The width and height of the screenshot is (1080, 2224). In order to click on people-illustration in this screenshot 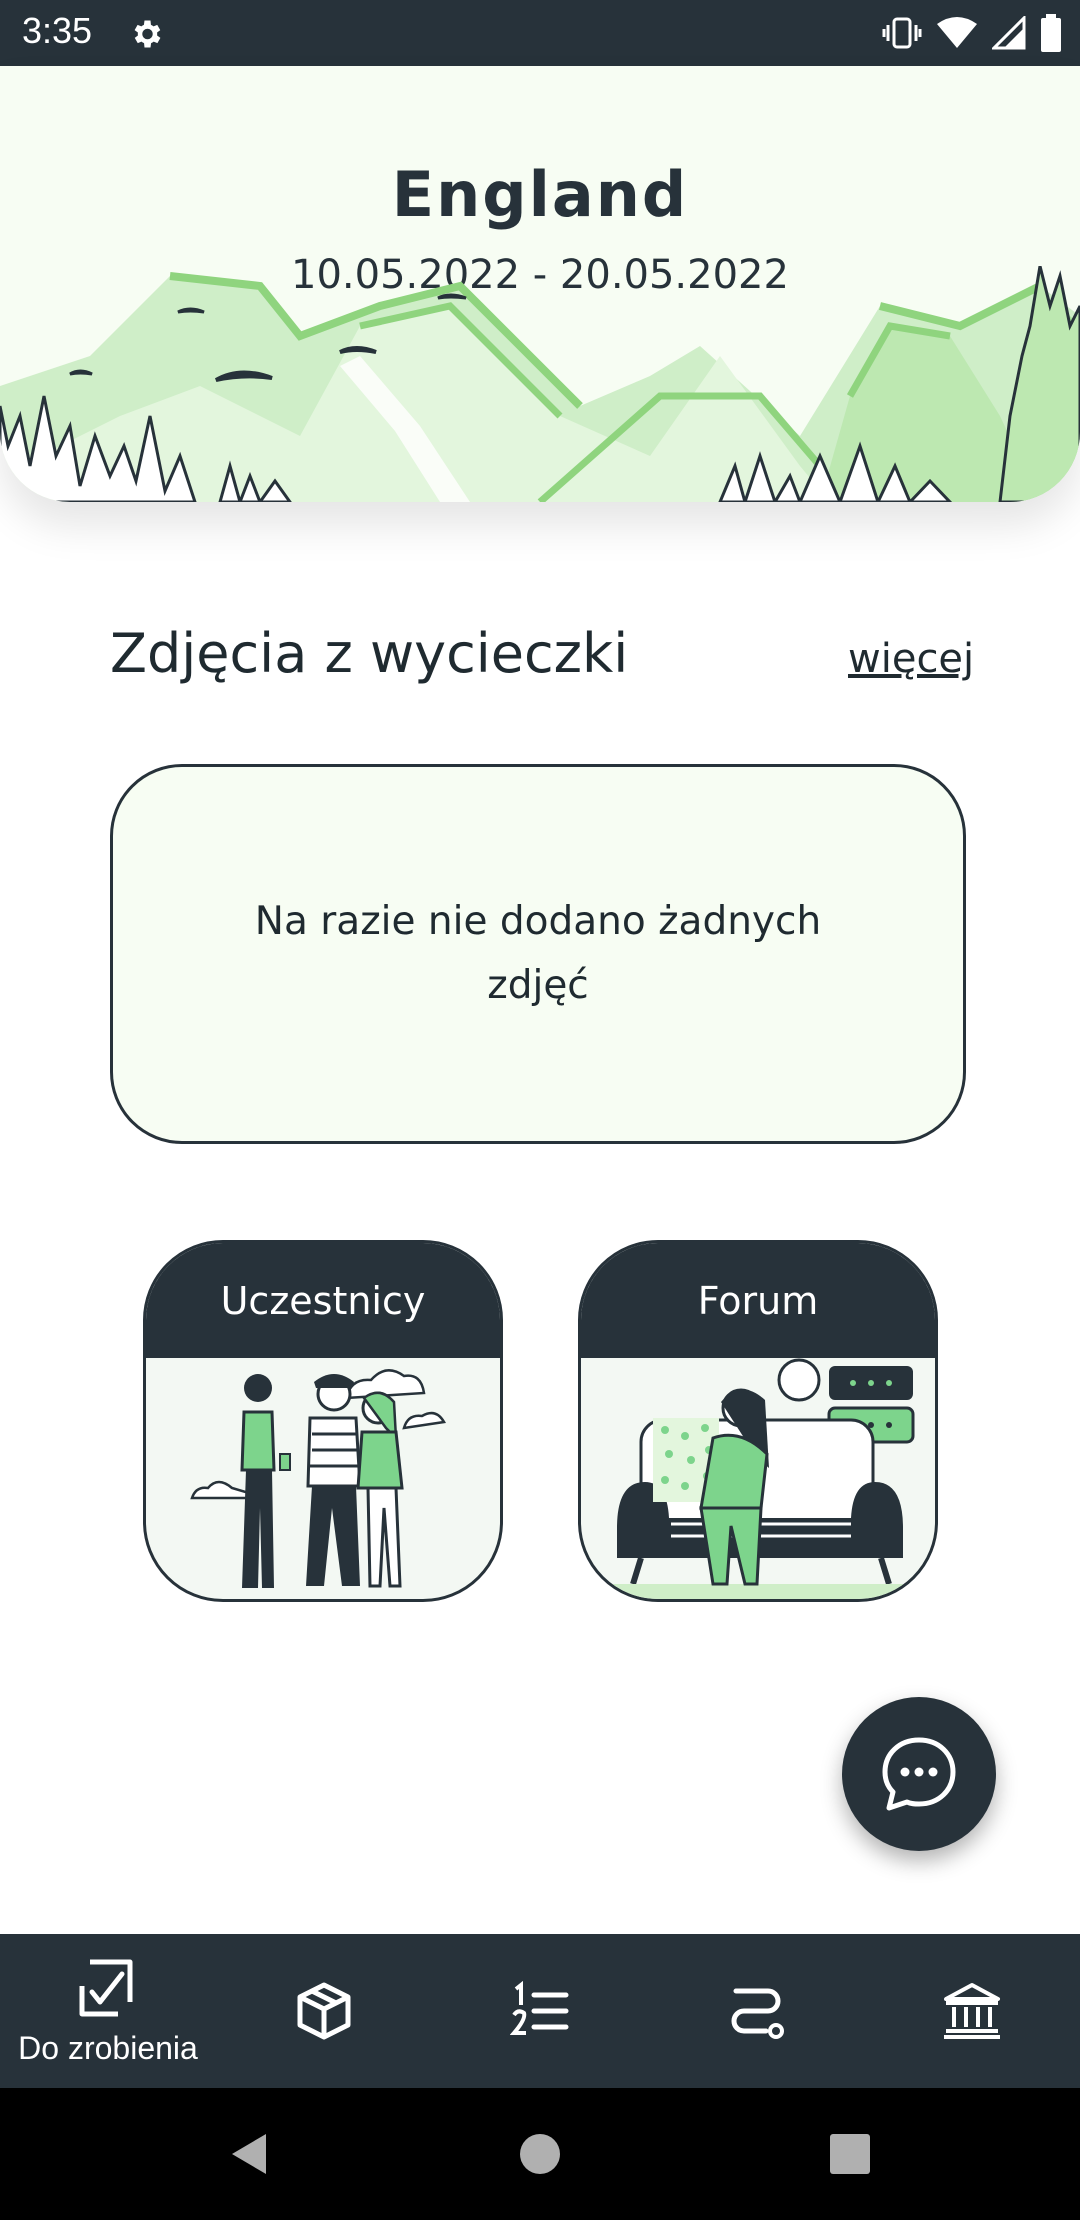, I will do `click(318, 1478)`.